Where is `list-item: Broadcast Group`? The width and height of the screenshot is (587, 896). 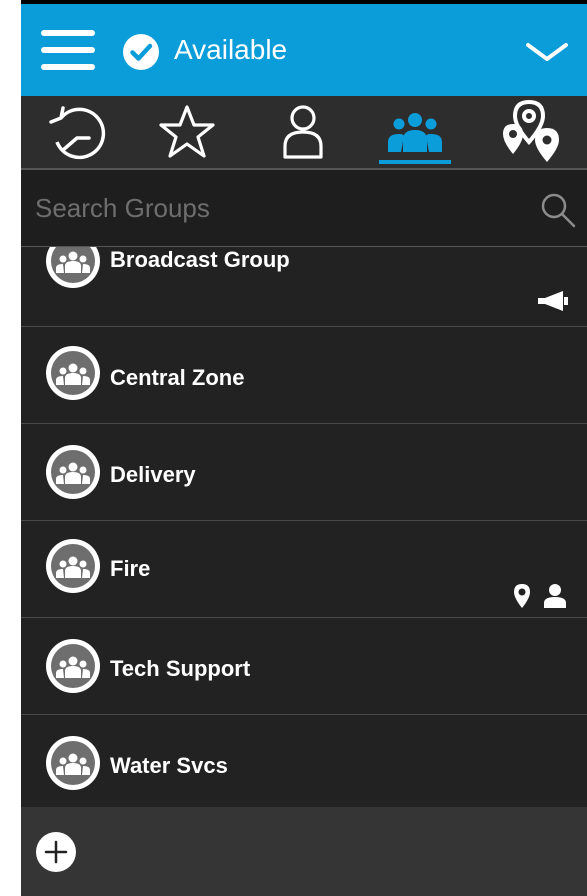
list-item: Broadcast Group is located at coordinates (304, 287).